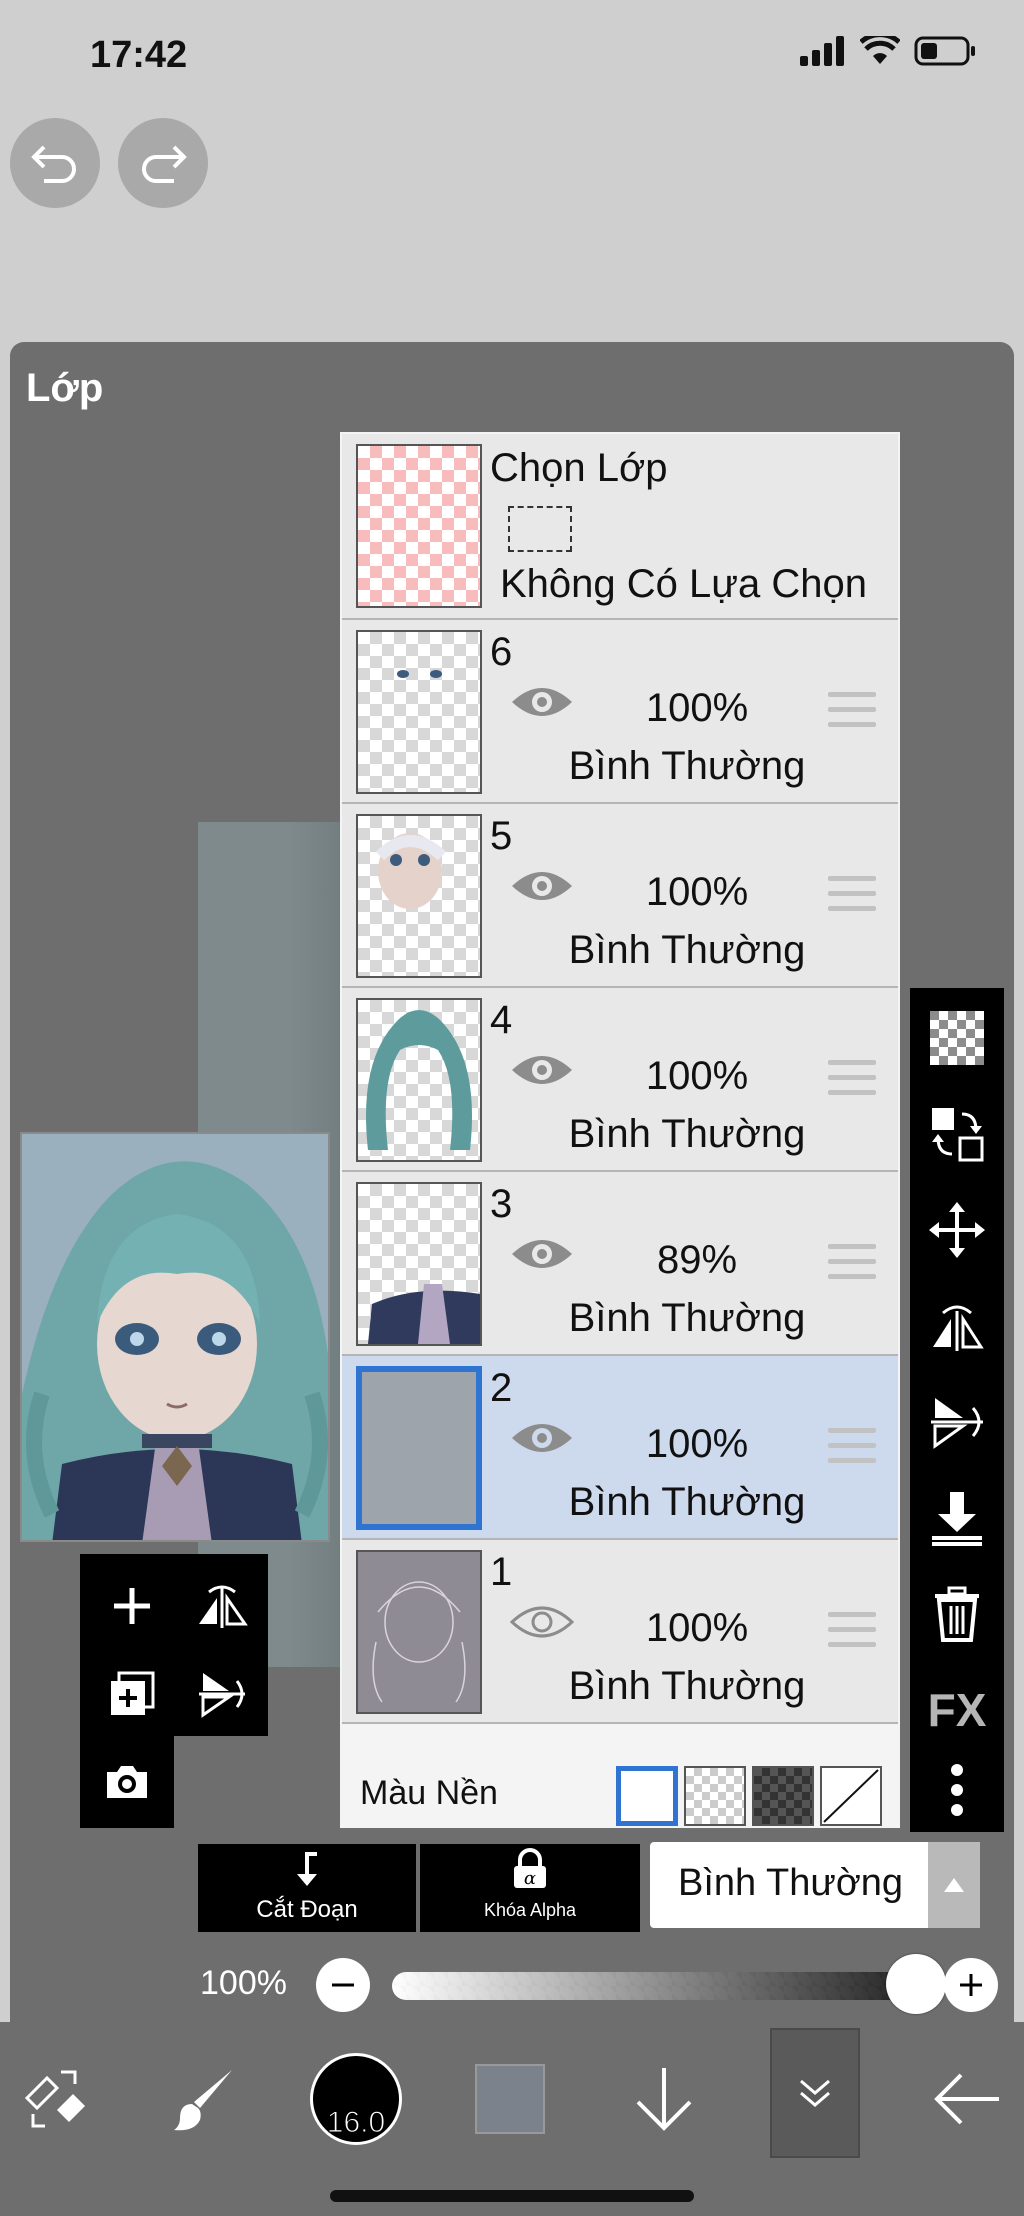  What do you see at coordinates (957, 1710) in the screenshot?
I see `fx-button: FX` at bounding box center [957, 1710].